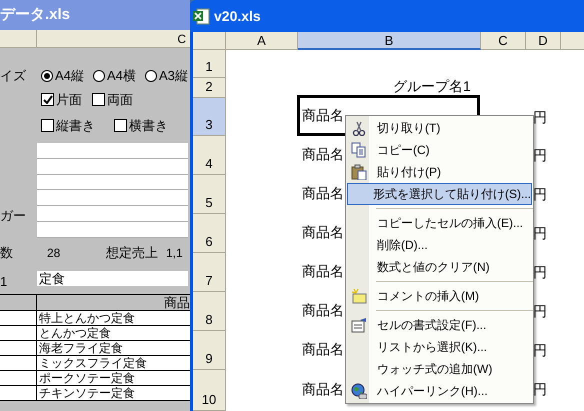 The height and width of the screenshot is (411, 584). What do you see at coordinates (75, 333) in the screenshot?
I see `table-cell-text: とんかつ定食` at bounding box center [75, 333].